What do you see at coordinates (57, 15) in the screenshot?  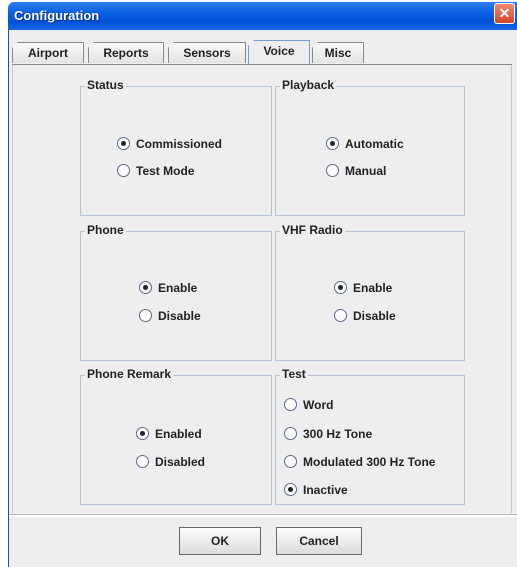 I see `window-title: Configuration` at bounding box center [57, 15].